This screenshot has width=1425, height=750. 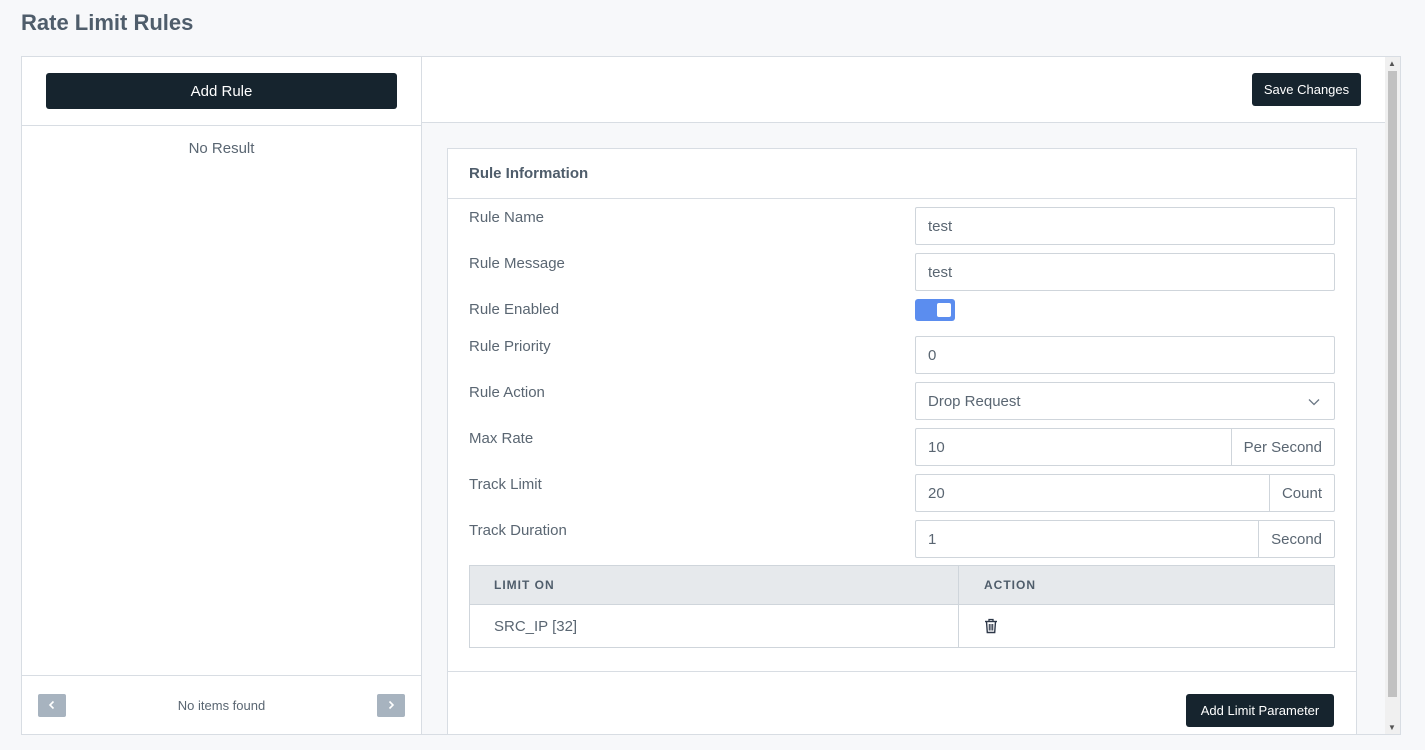 What do you see at coordinates (1125, 539) in the screenshot?
I see `track-duration-input: 1 Second` at bounding box center [1125, 539].